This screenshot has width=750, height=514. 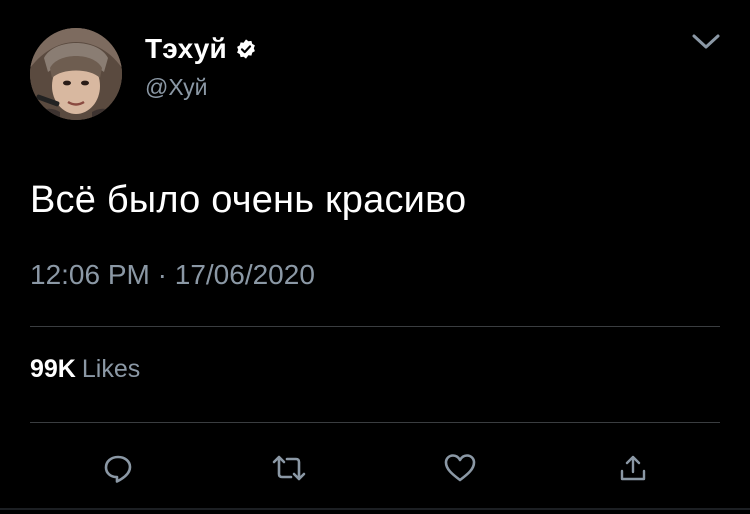 I want to click on retweet-icon, so click(x=289, y=468).